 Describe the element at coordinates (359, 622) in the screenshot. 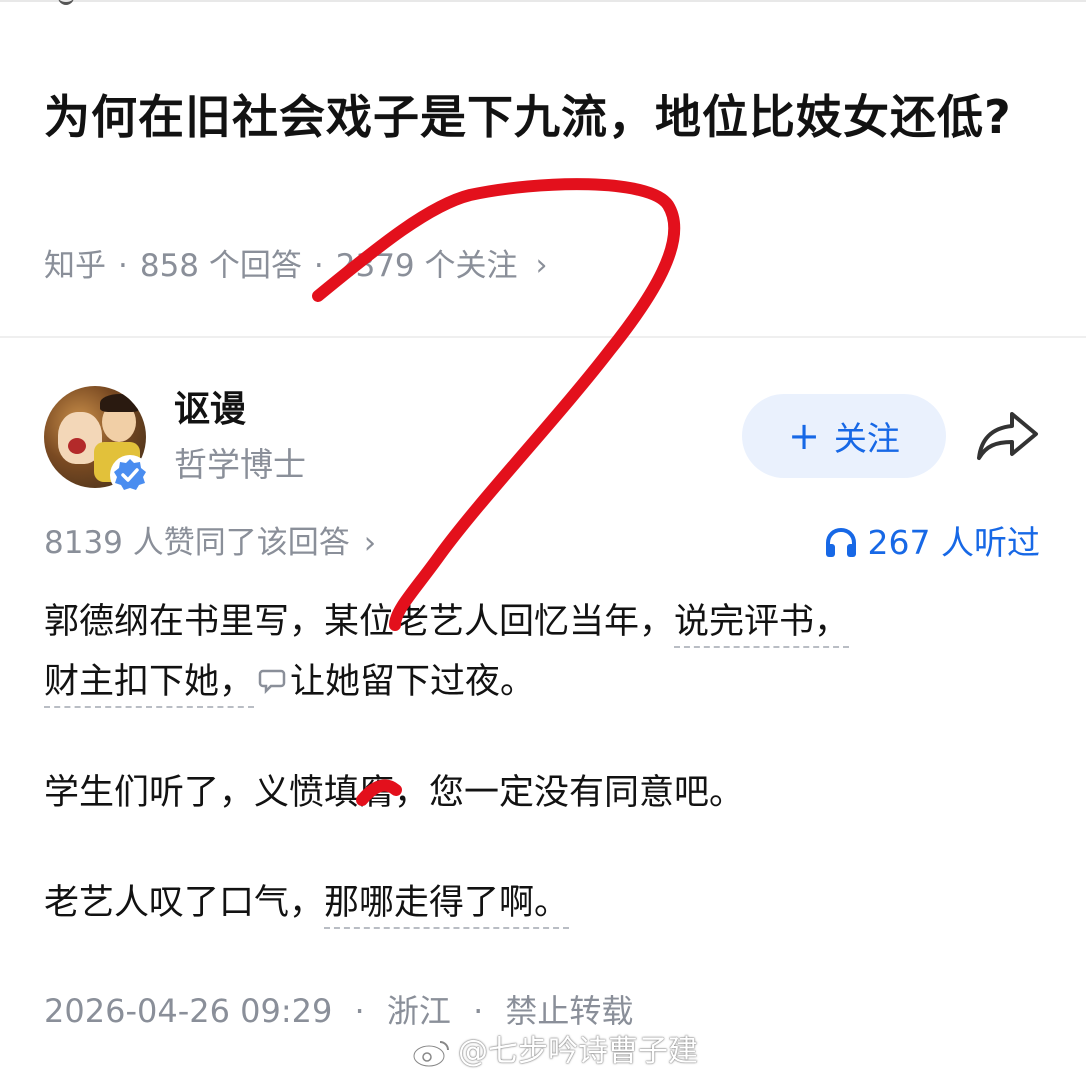

I see `text-span: 郭德纲在书里写，某位老艺人回忆当年，` at that location.